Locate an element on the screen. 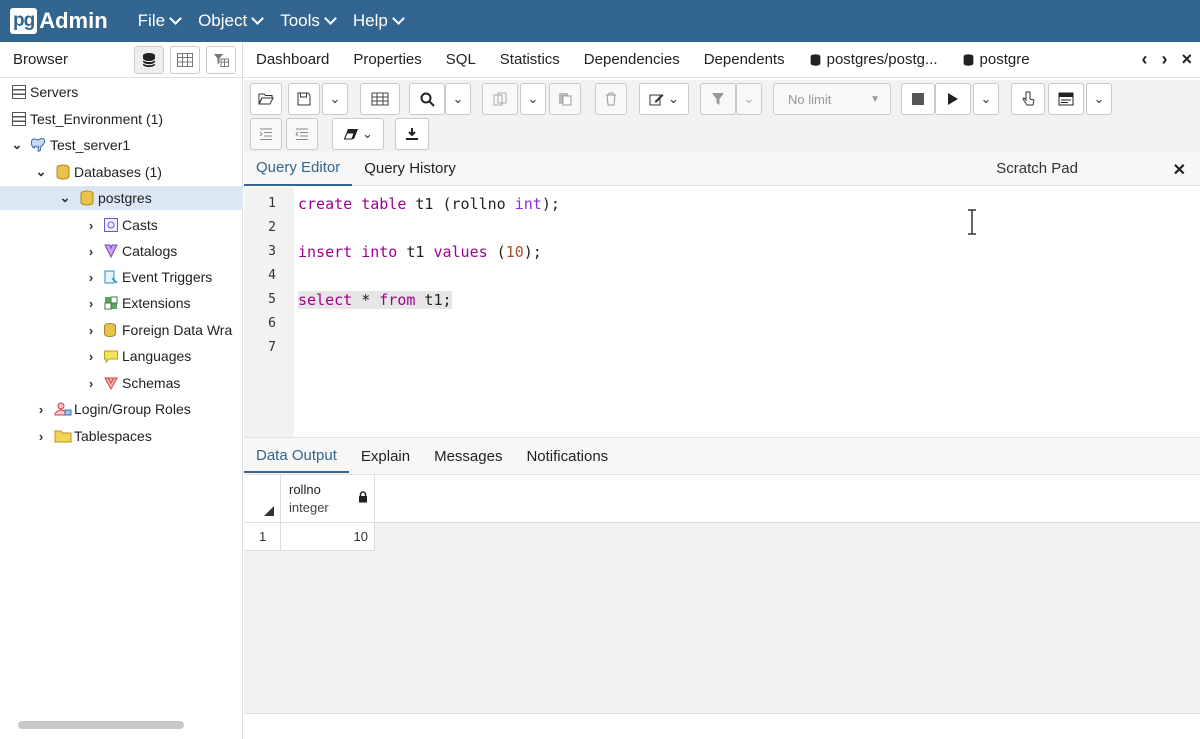 The width and height of the screenshot is (1200, 739). indent-button is located at coordinates (266, 134).